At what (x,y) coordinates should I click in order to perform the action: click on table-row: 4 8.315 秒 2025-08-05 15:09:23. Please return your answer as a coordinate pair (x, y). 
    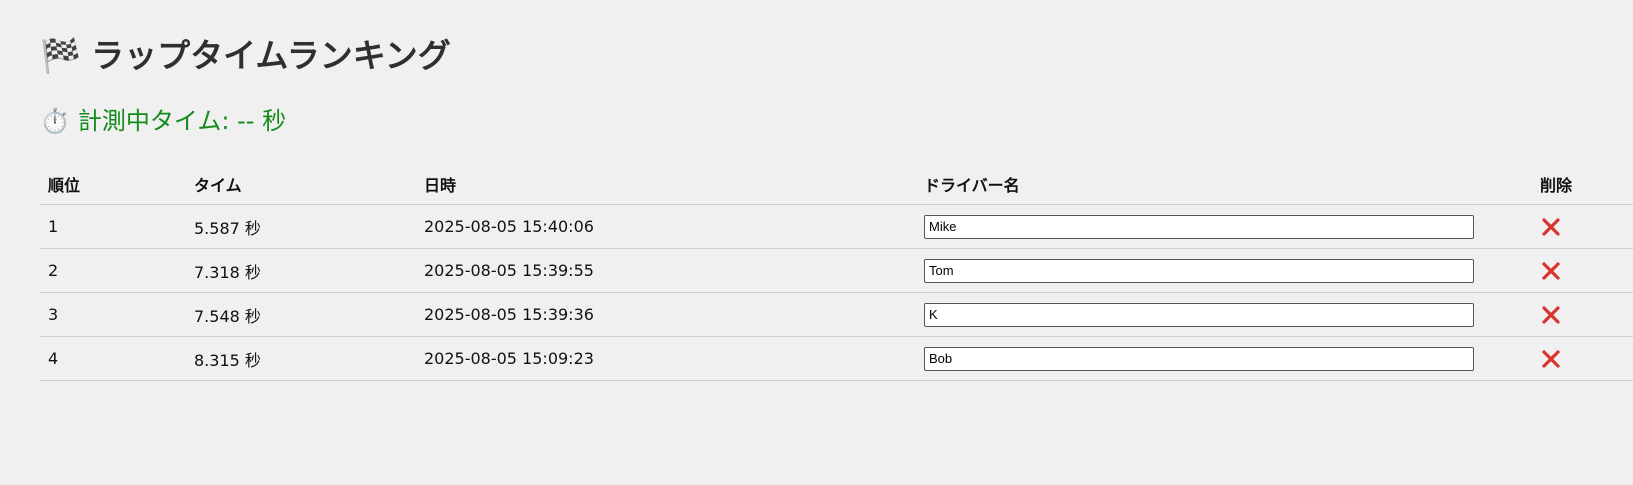
    Looking at the image, I should click on (836, 358).